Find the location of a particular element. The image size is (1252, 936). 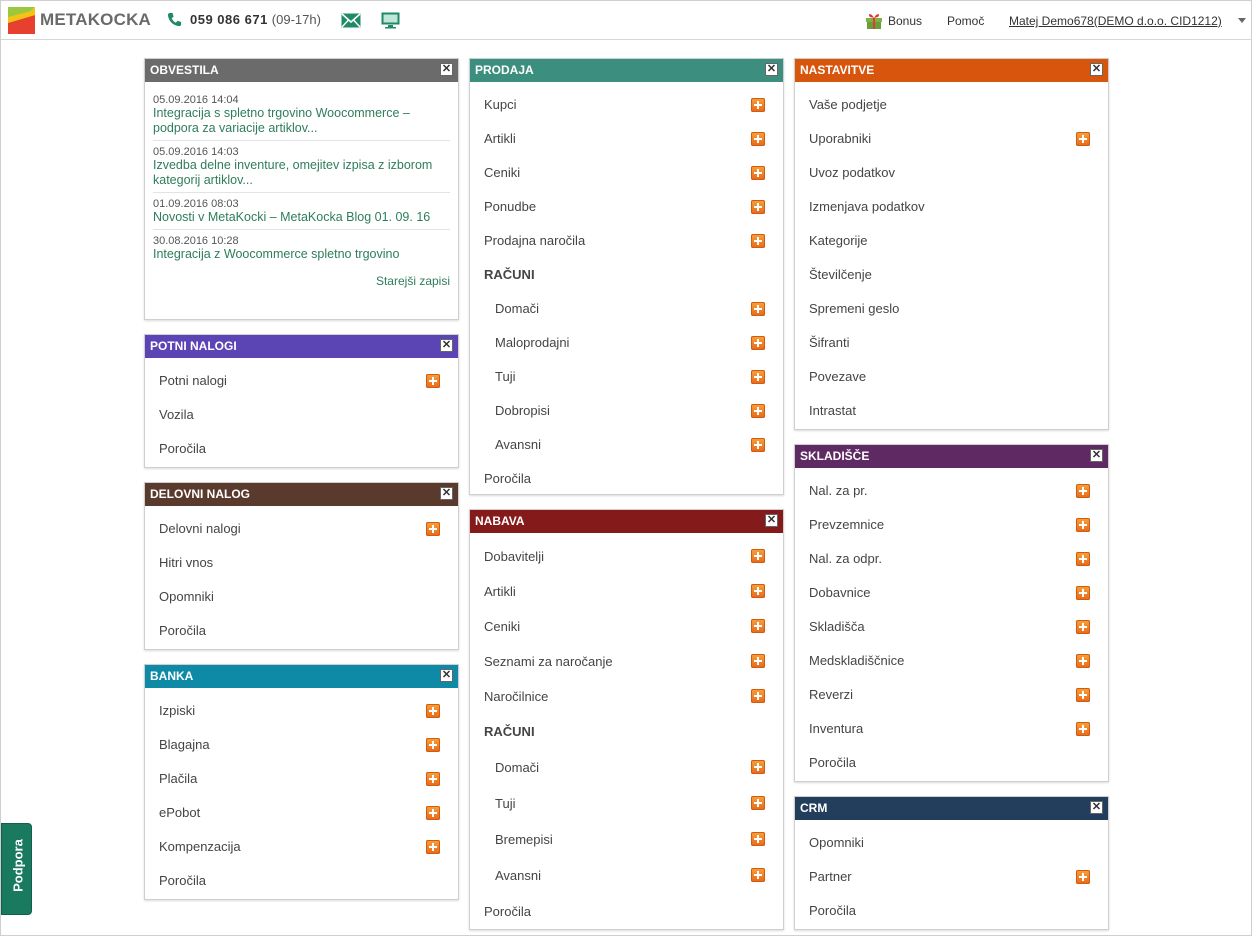

logo: METAKOCKA is located at coordinates (79, 20).